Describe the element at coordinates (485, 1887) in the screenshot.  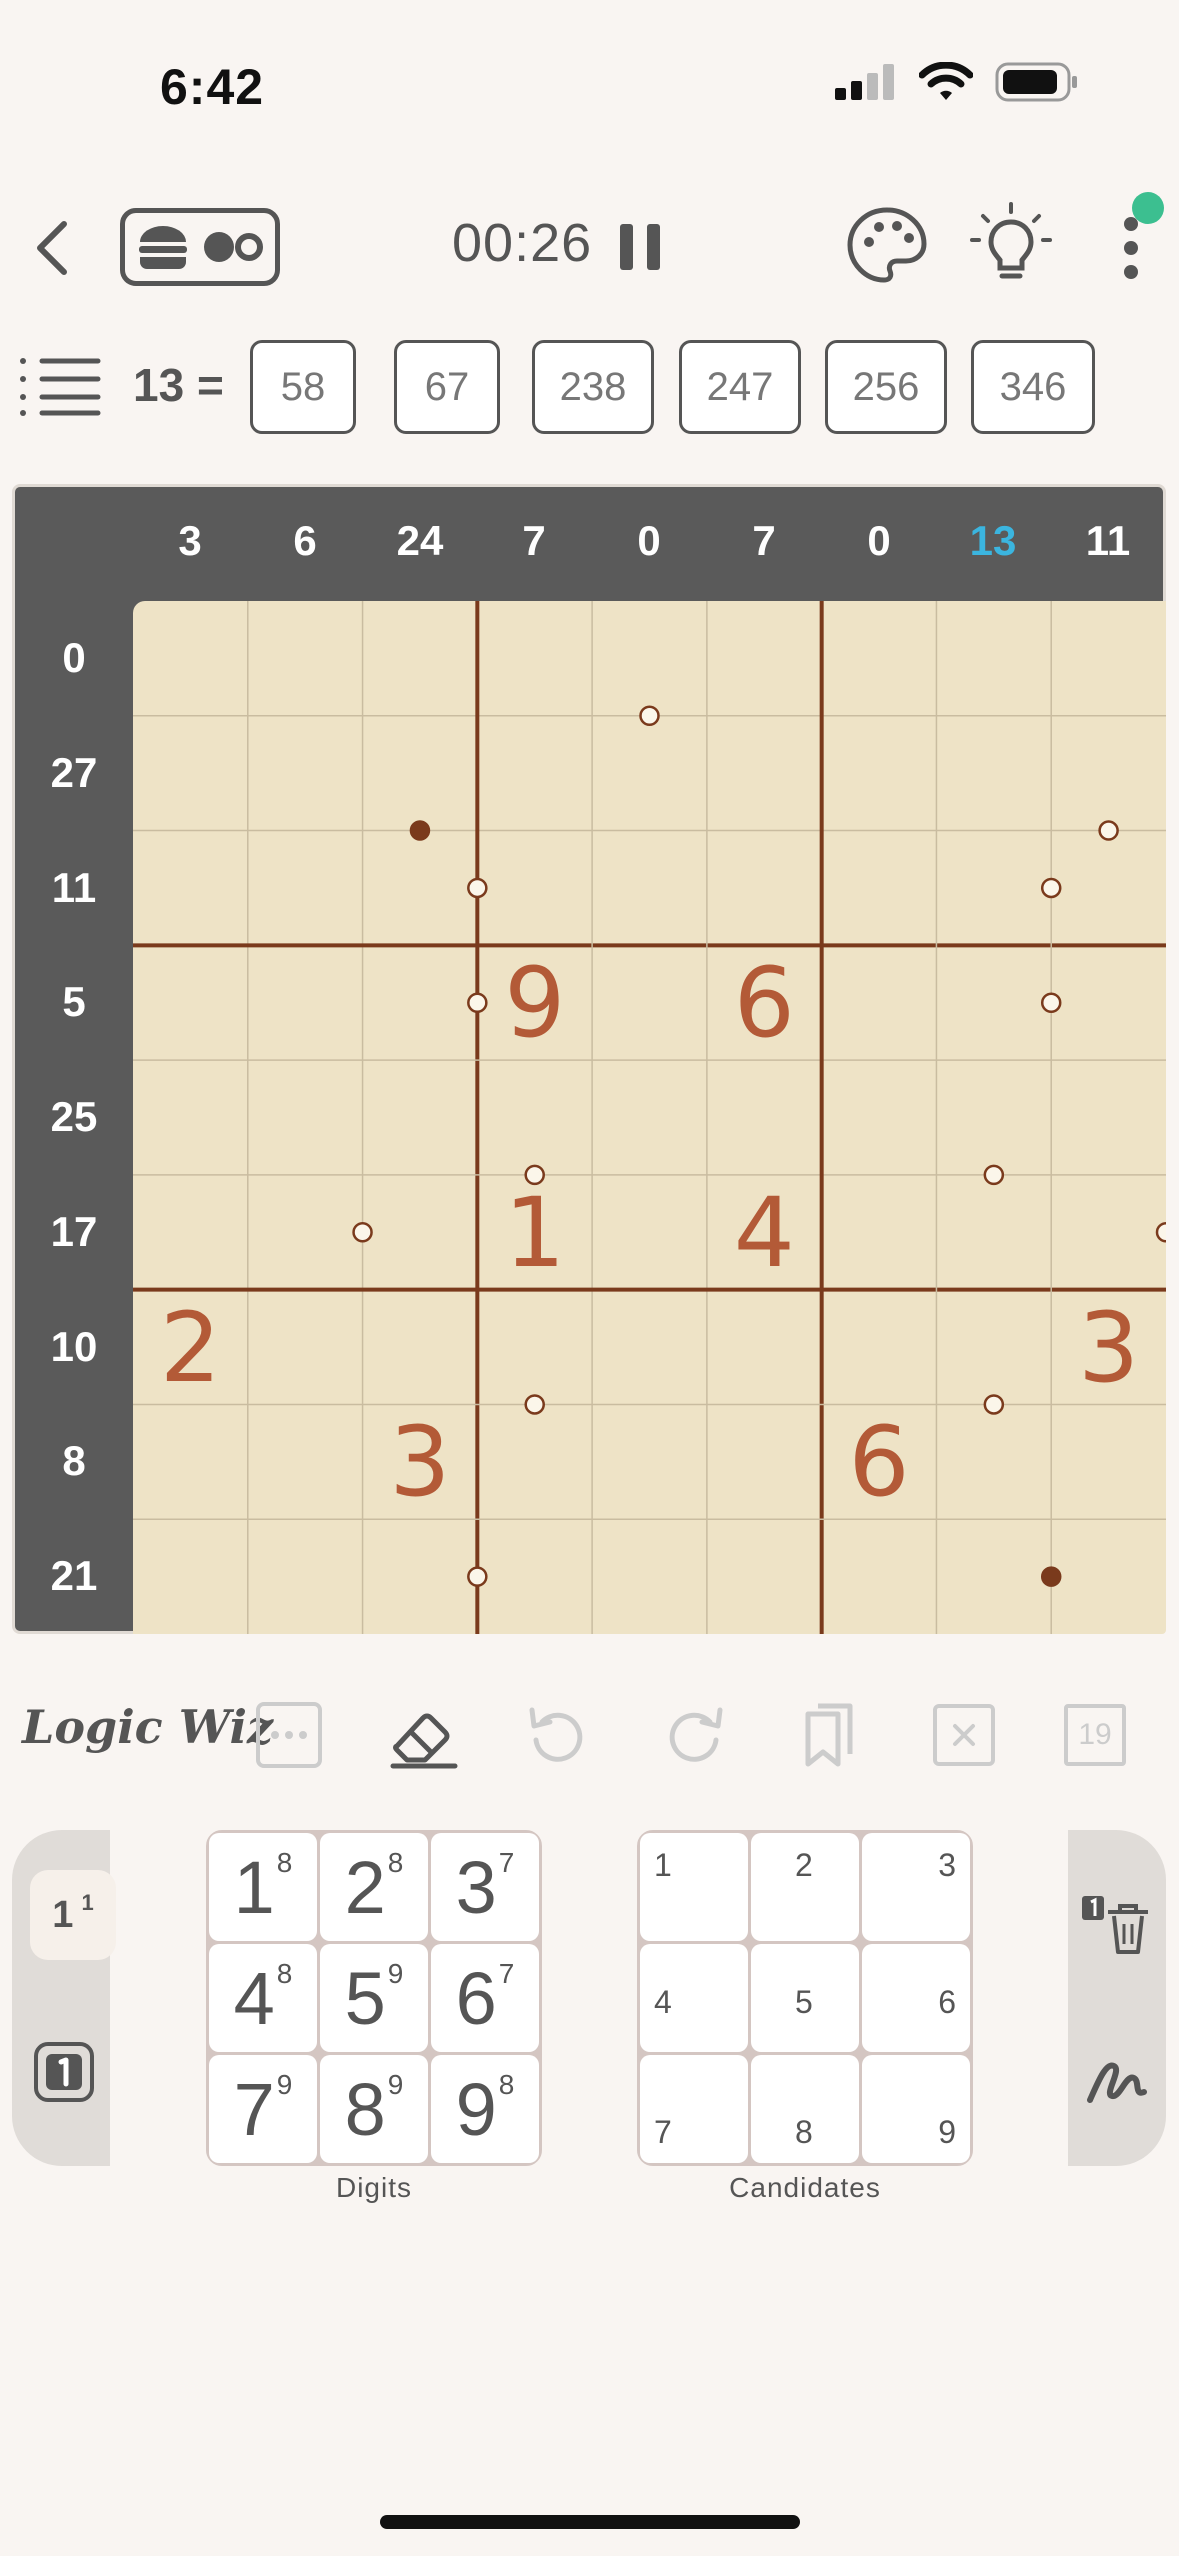
I see `digit-key: 37` at that location.